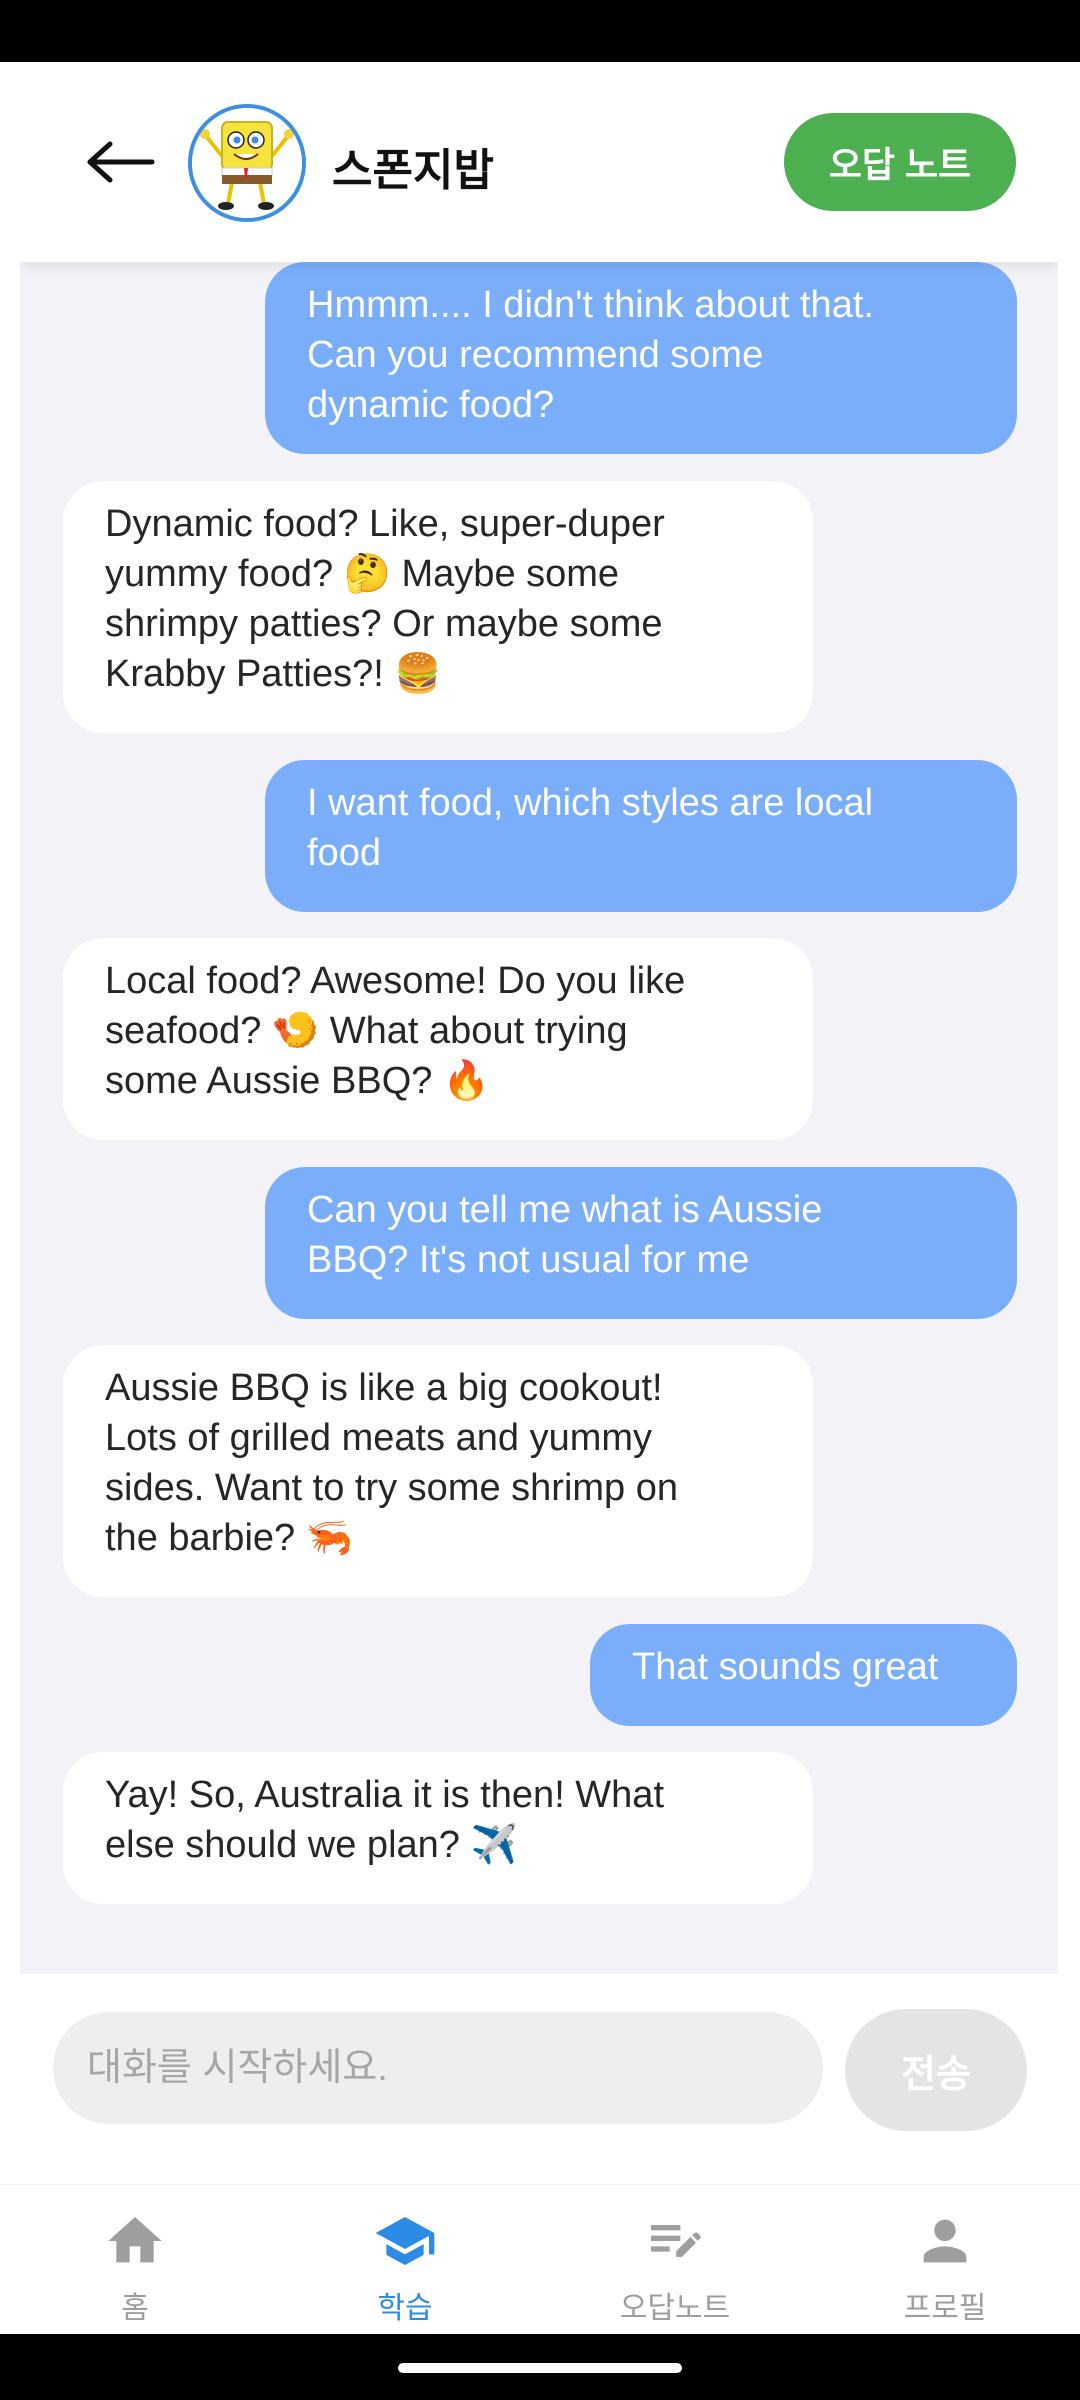  What do you see at coordinates (413, 170) in the screenshot?
I see `page-title: 스폰지밥` at bounding box center [413, 170].